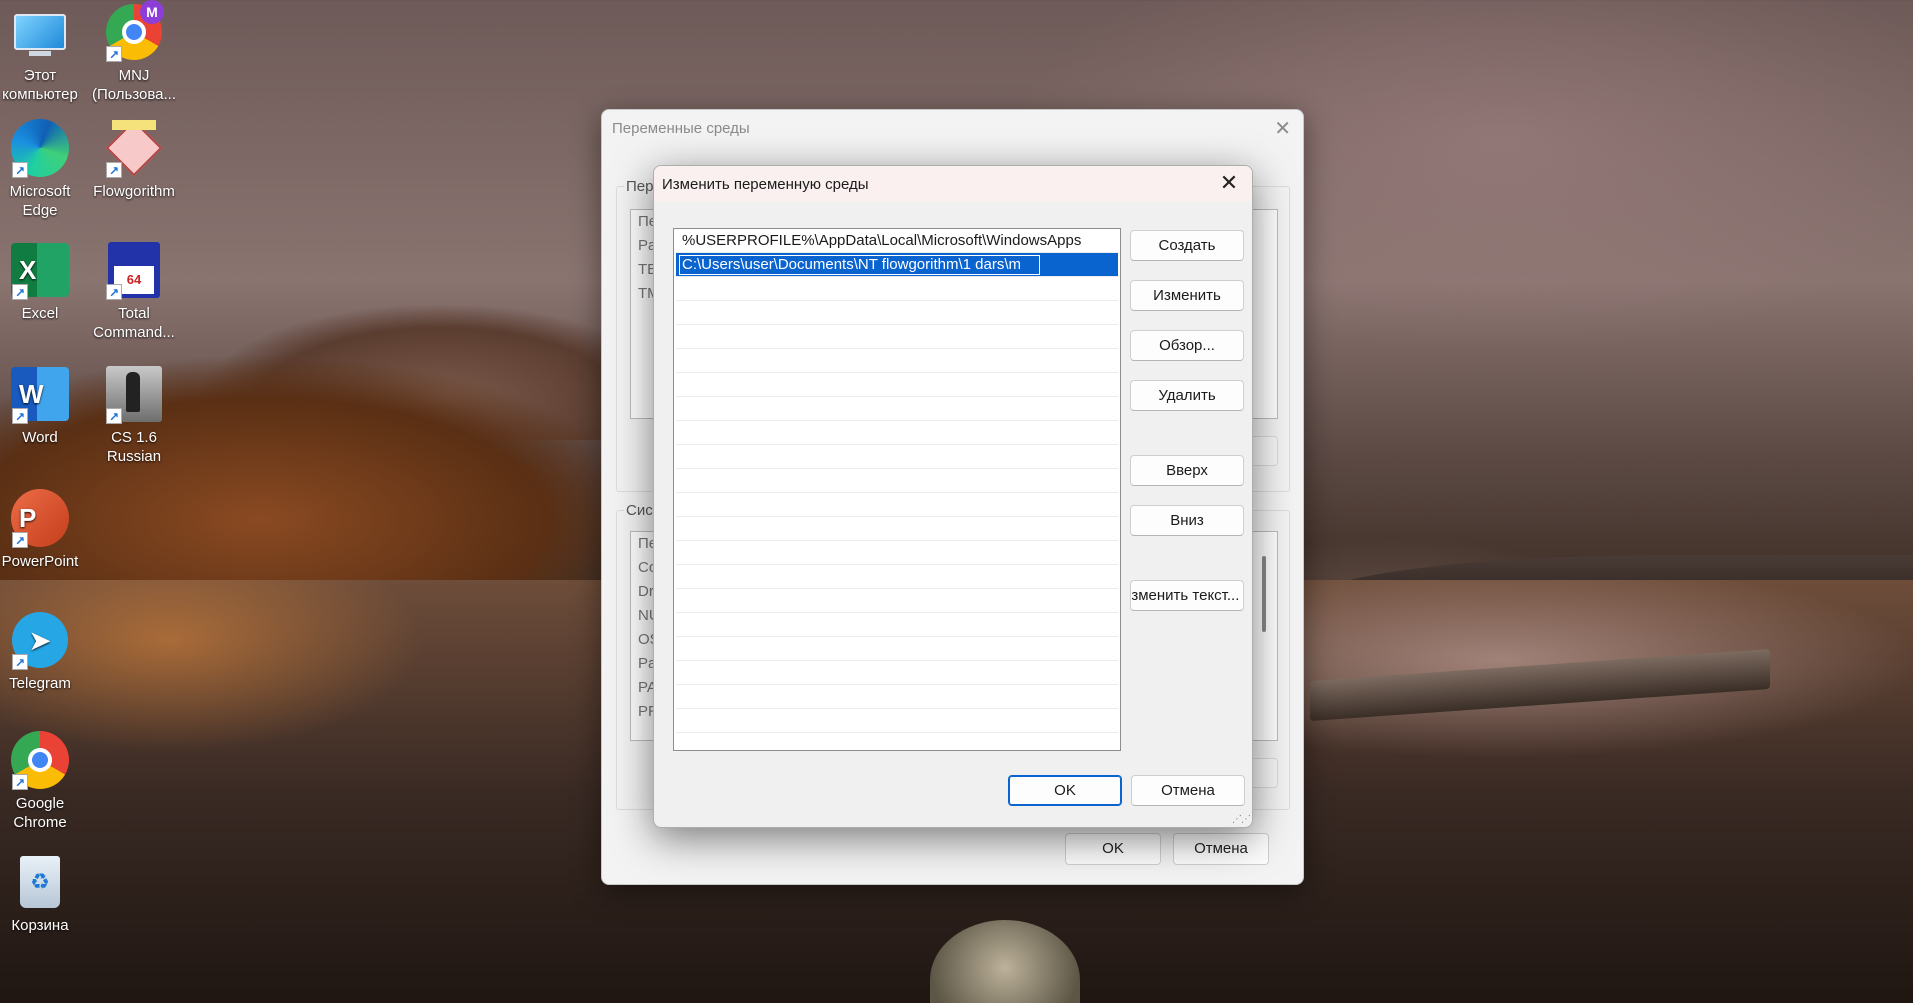 This screenshot has width=1913, height=1003. I want to click on desktop-icon-powerpoint: P ↗ PowerPoint, so click(44, 529).